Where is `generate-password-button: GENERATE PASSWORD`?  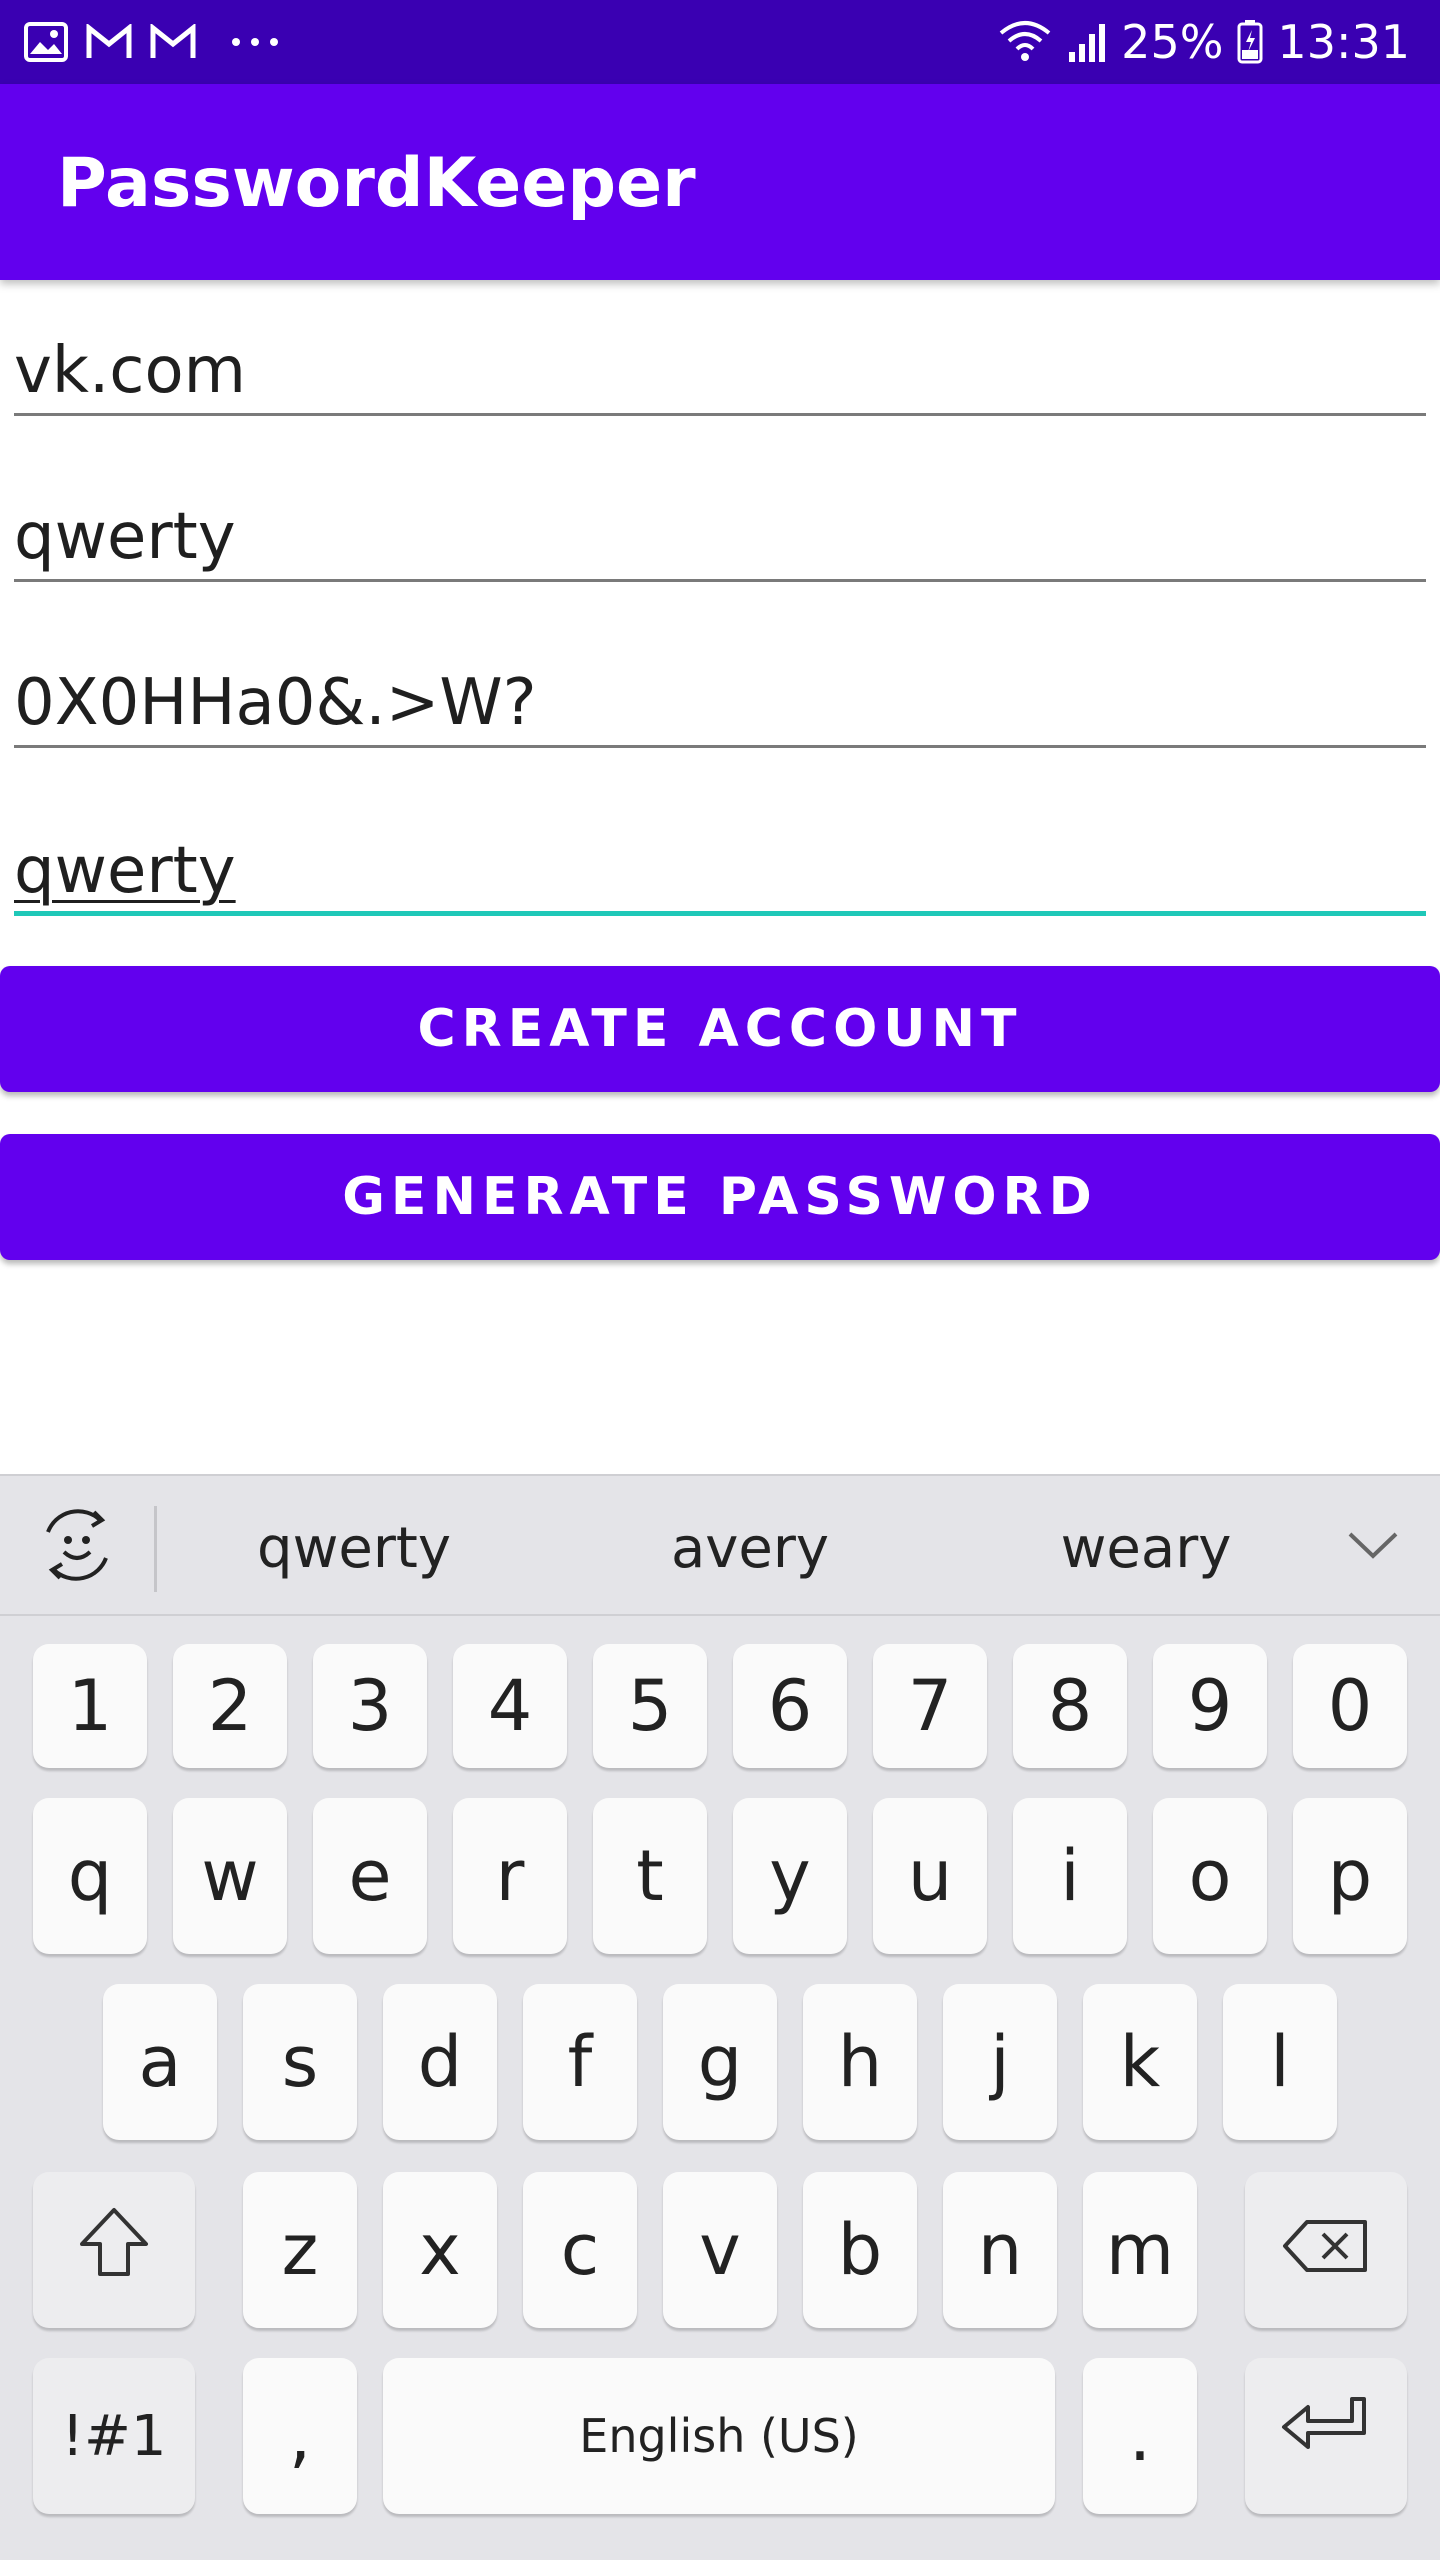
generate-password-button: GENERATE PASSWORD is located at coordinates (720, 1197).